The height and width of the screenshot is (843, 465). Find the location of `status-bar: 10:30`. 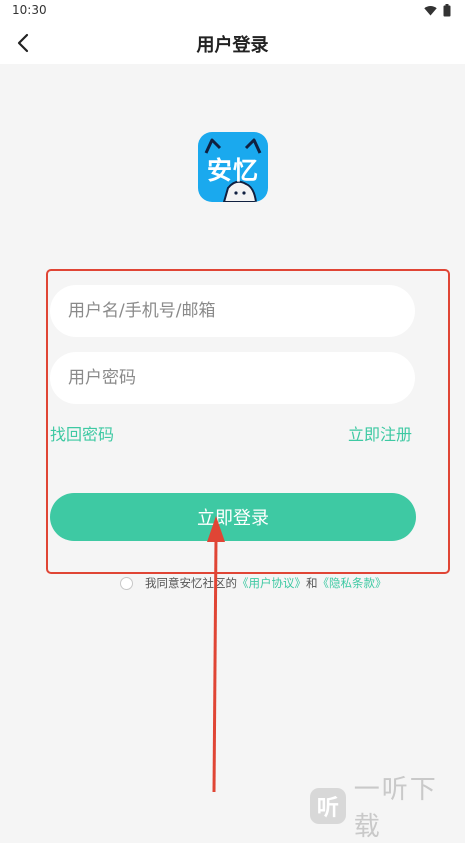

status-bar: 10:30 is located at coordinates (232, 11).